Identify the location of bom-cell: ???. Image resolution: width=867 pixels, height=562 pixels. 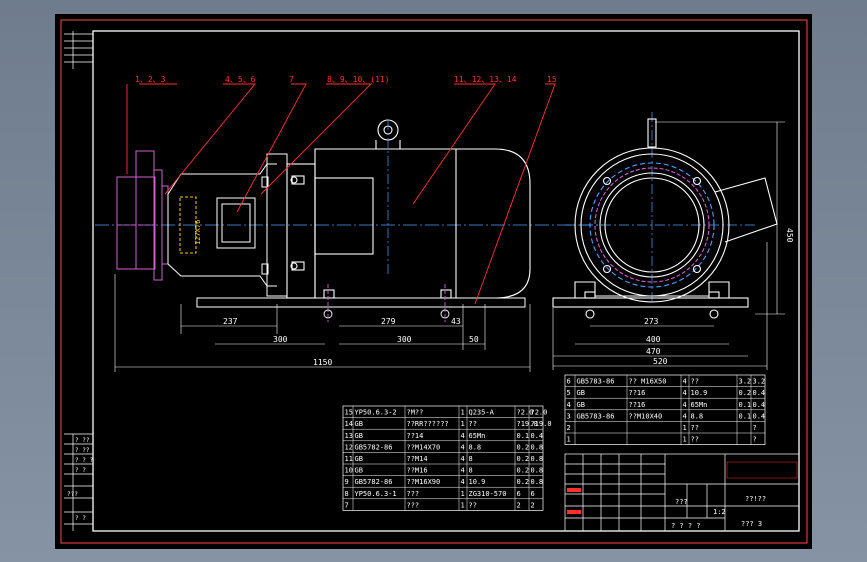
(413, 494).